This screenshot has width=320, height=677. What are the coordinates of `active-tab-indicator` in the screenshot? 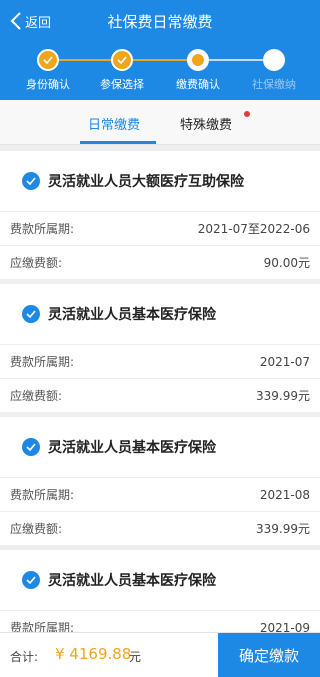 It's located at (118, 142).